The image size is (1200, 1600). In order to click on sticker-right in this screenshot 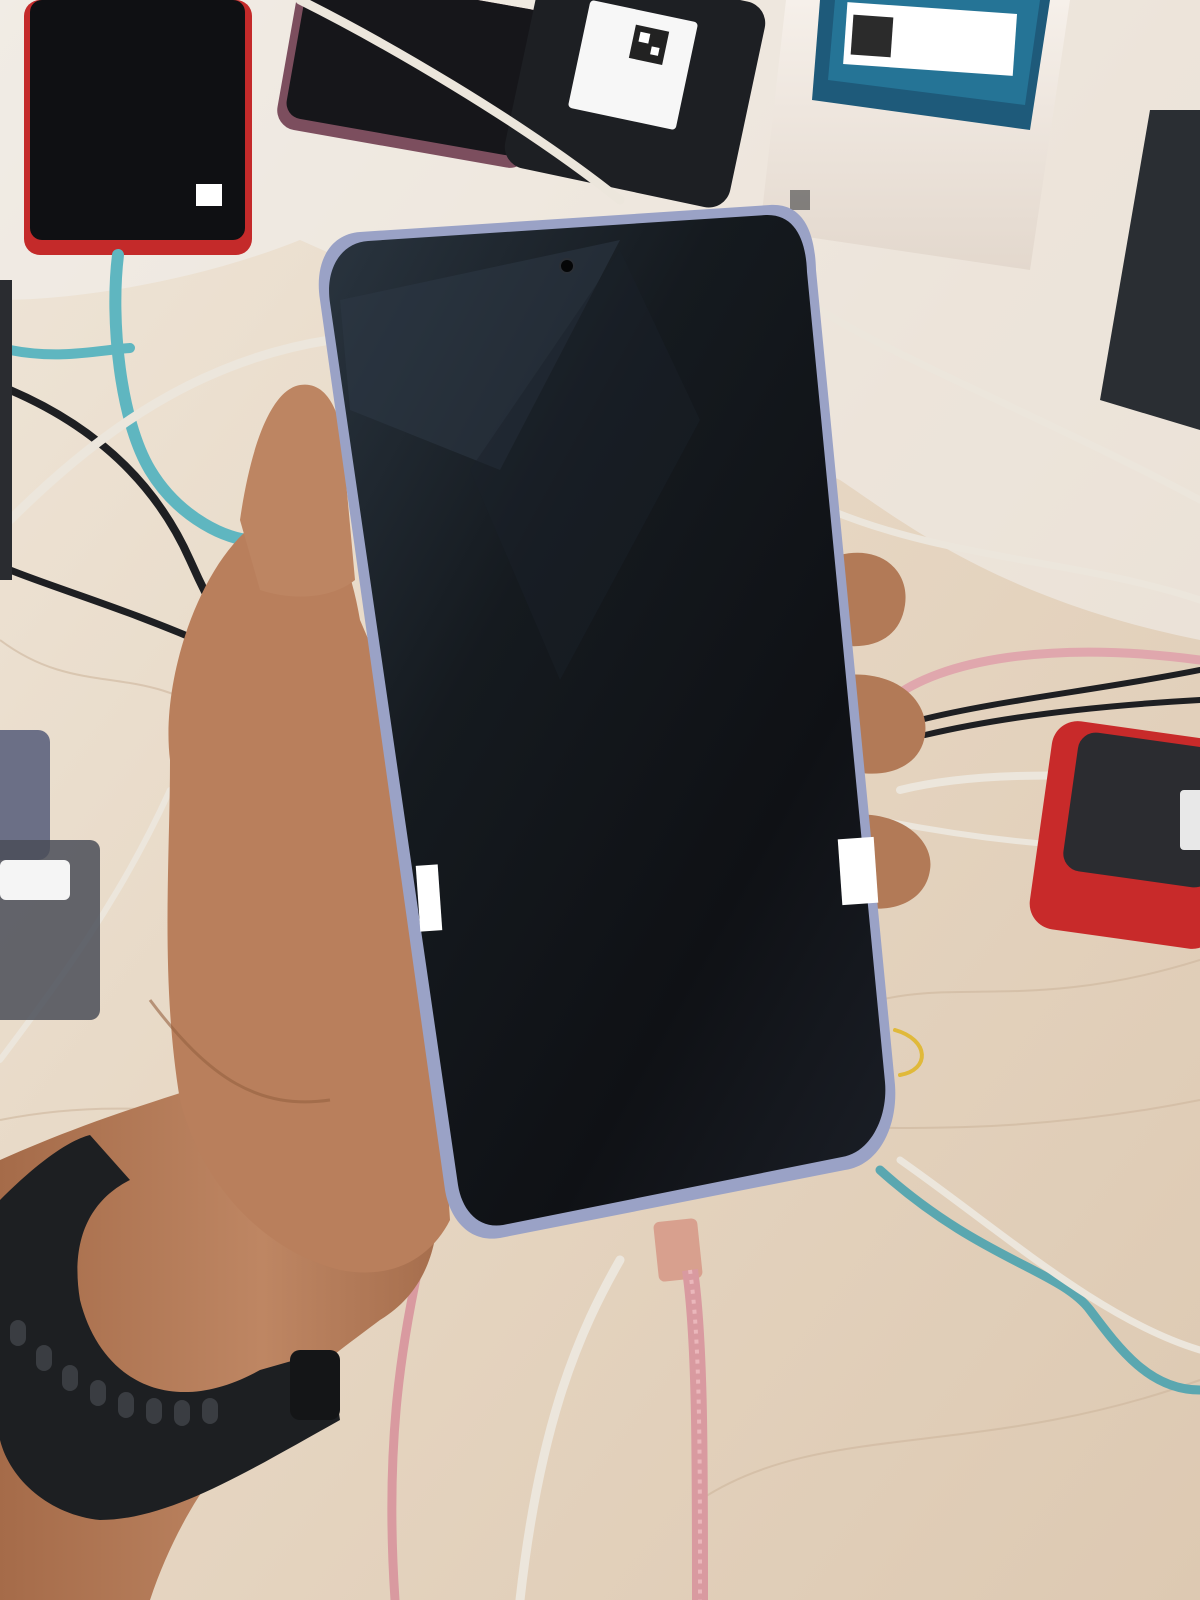, I will do `click(858, 871)`.